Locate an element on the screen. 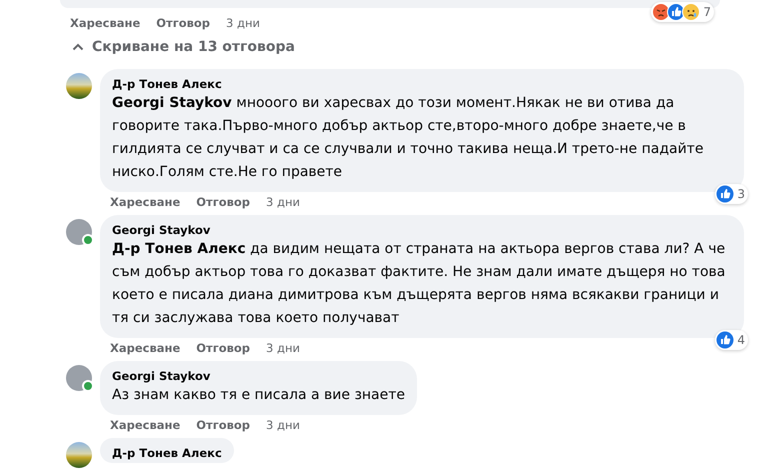  reaction-badge: 4 is located at coordinates (731, 340).